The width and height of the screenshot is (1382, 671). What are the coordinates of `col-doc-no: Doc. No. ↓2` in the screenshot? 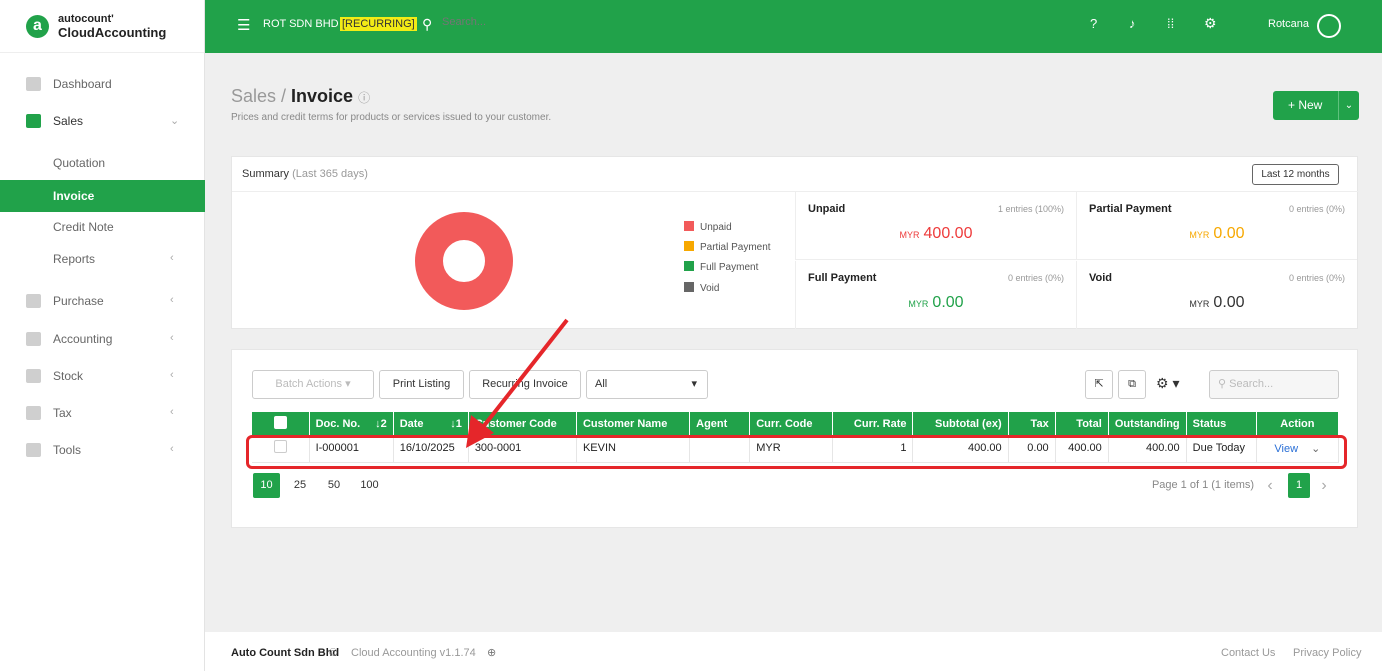 It's located at (351, 423).